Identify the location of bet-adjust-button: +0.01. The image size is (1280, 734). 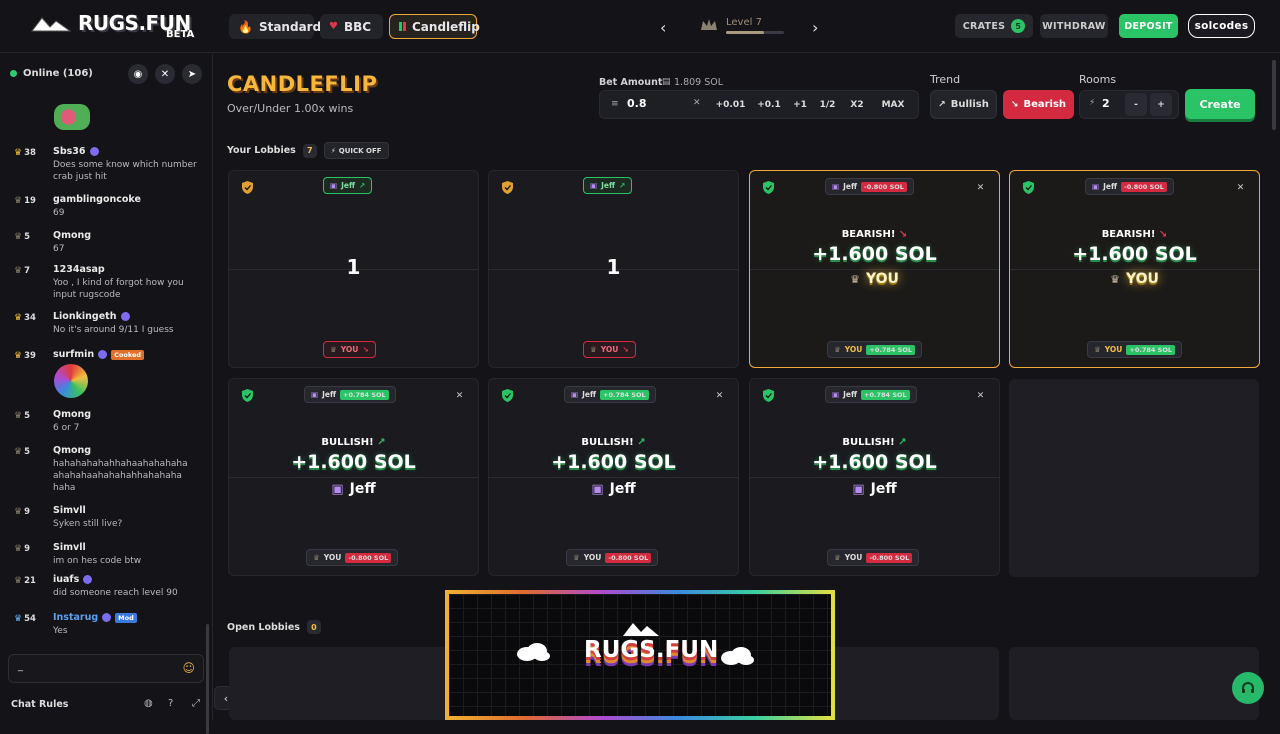
(730, 104).